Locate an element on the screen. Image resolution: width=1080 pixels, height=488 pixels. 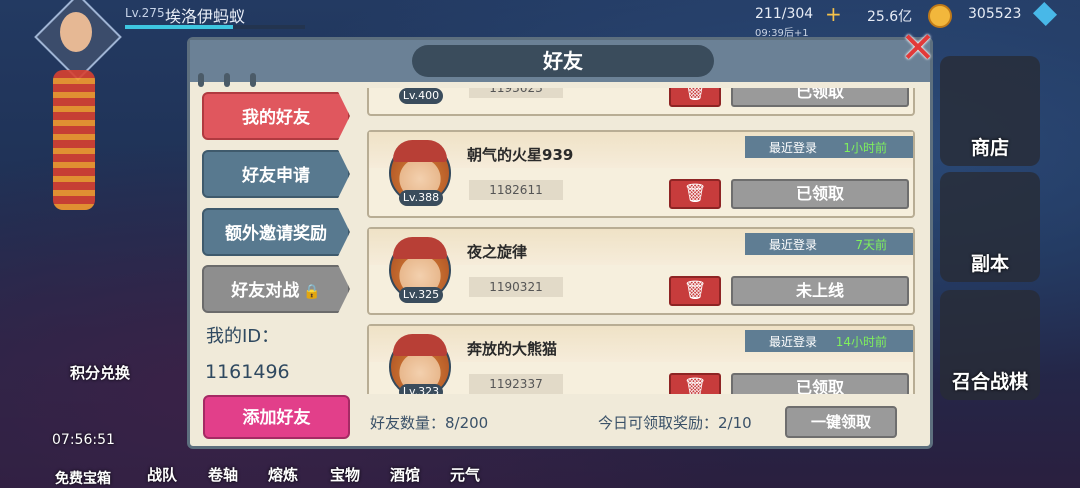
my-id-value: 1161496 is located at coordinates (247, 372).